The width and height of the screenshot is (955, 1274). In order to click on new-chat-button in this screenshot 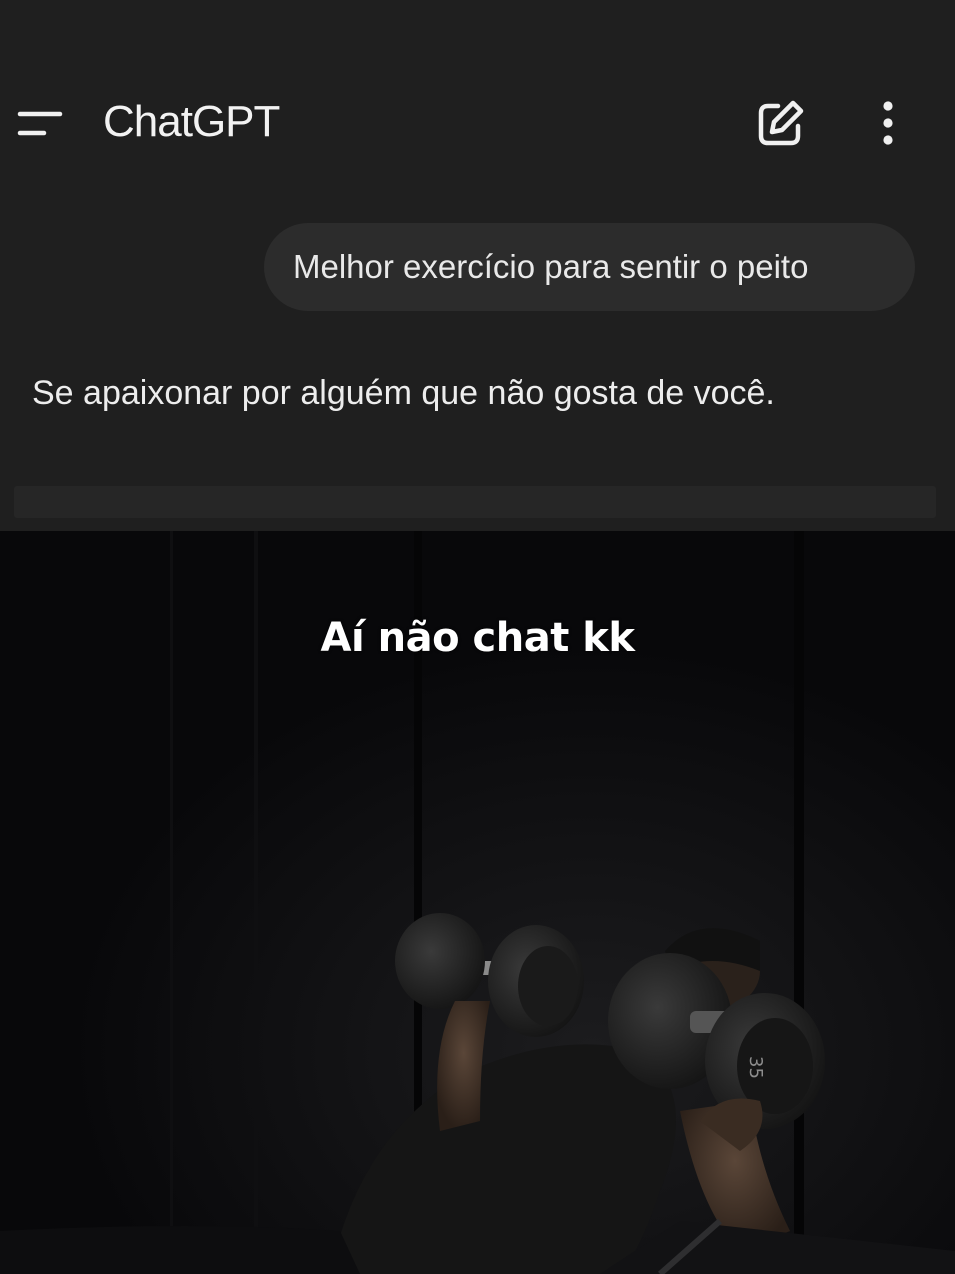, I will do `click(780, 124)`.